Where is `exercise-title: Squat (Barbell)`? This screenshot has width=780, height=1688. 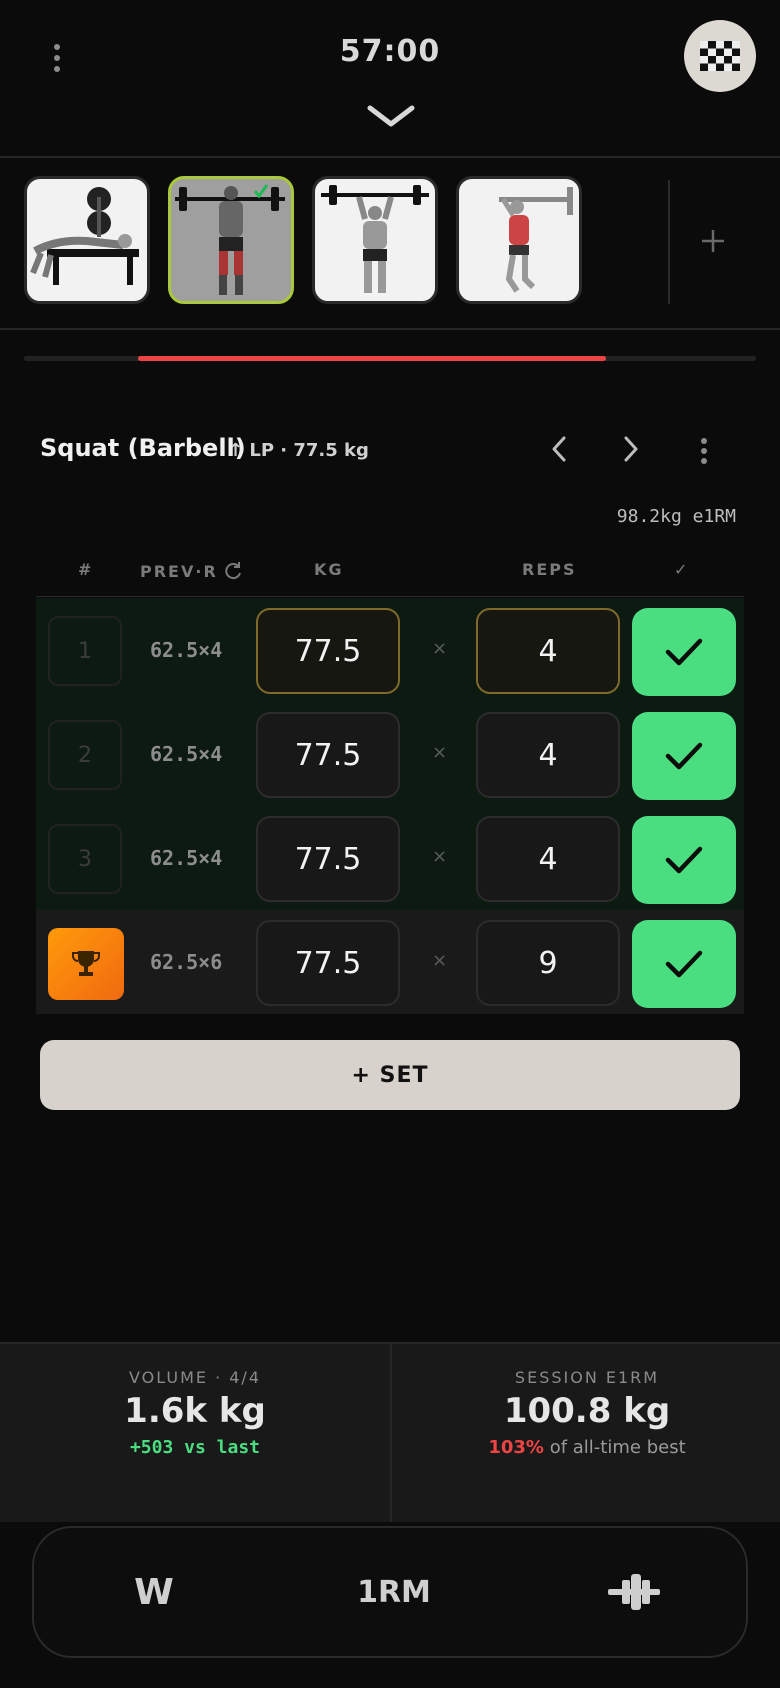 exercise-title: Squat (Barbell) is located at coordinates (143, 448).